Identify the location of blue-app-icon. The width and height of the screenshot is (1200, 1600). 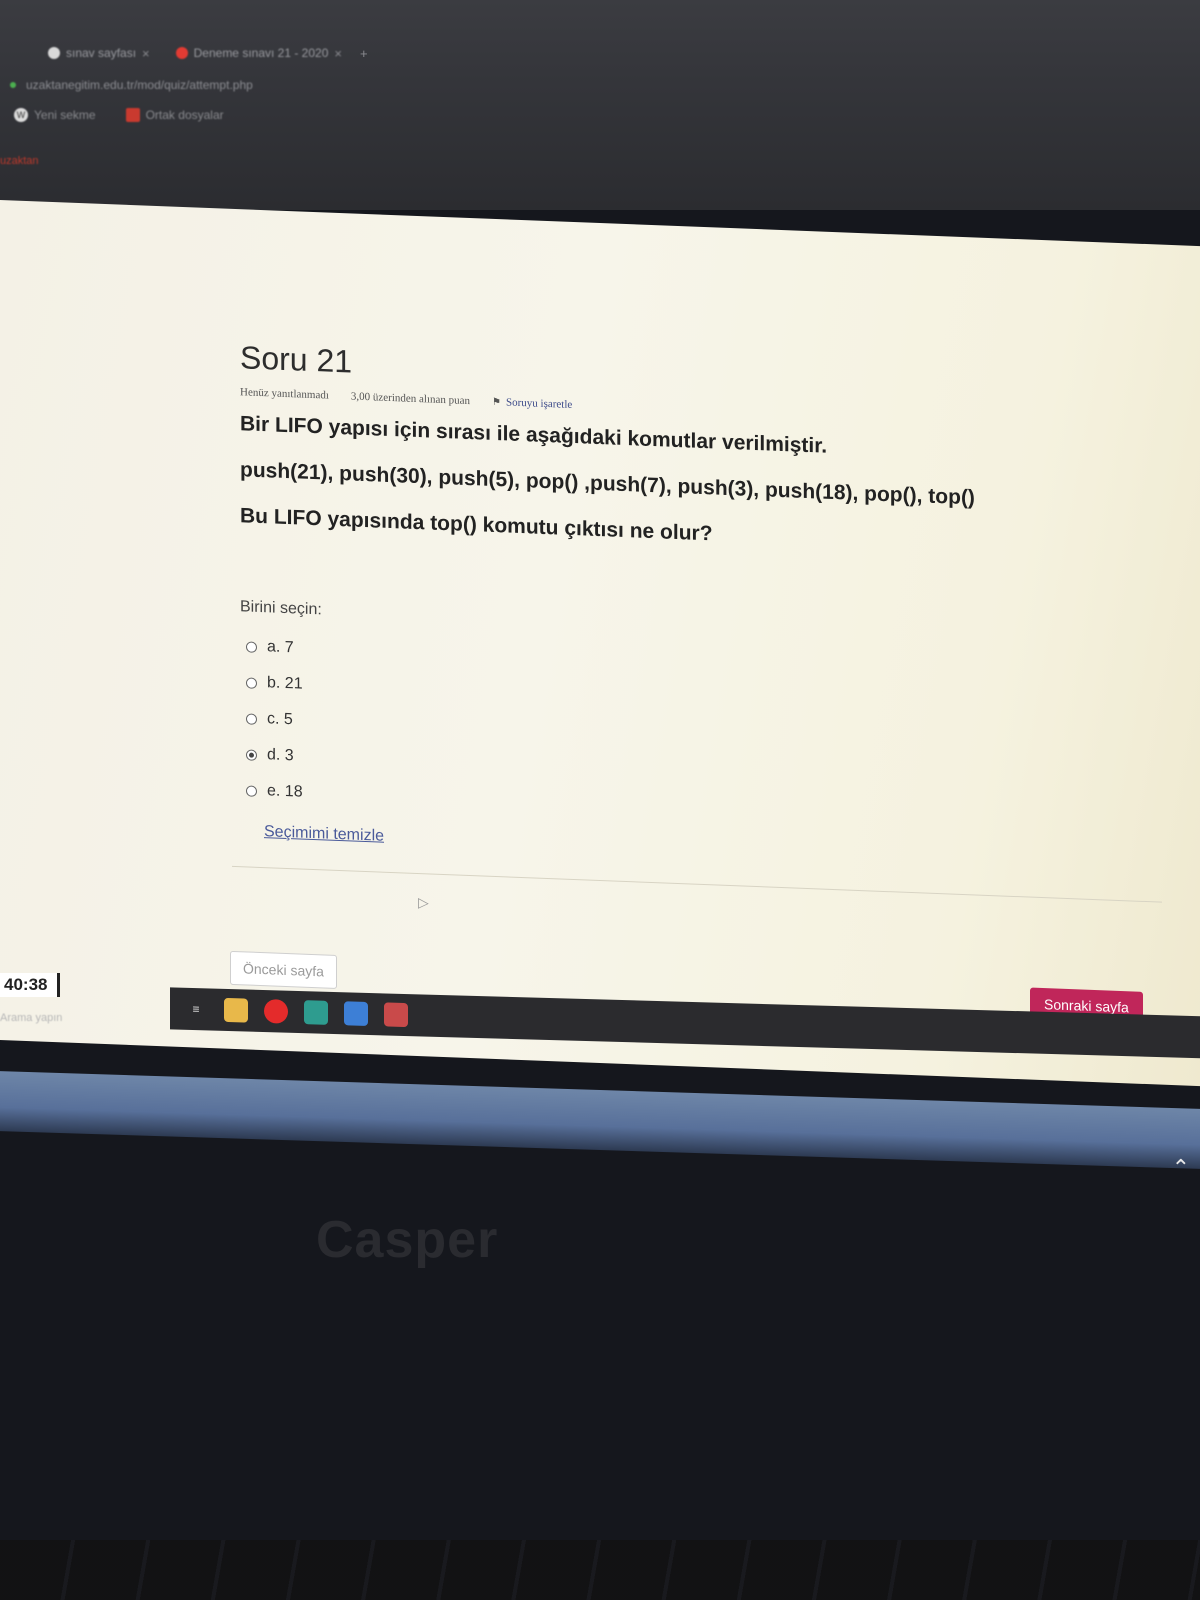
(356, 1013).